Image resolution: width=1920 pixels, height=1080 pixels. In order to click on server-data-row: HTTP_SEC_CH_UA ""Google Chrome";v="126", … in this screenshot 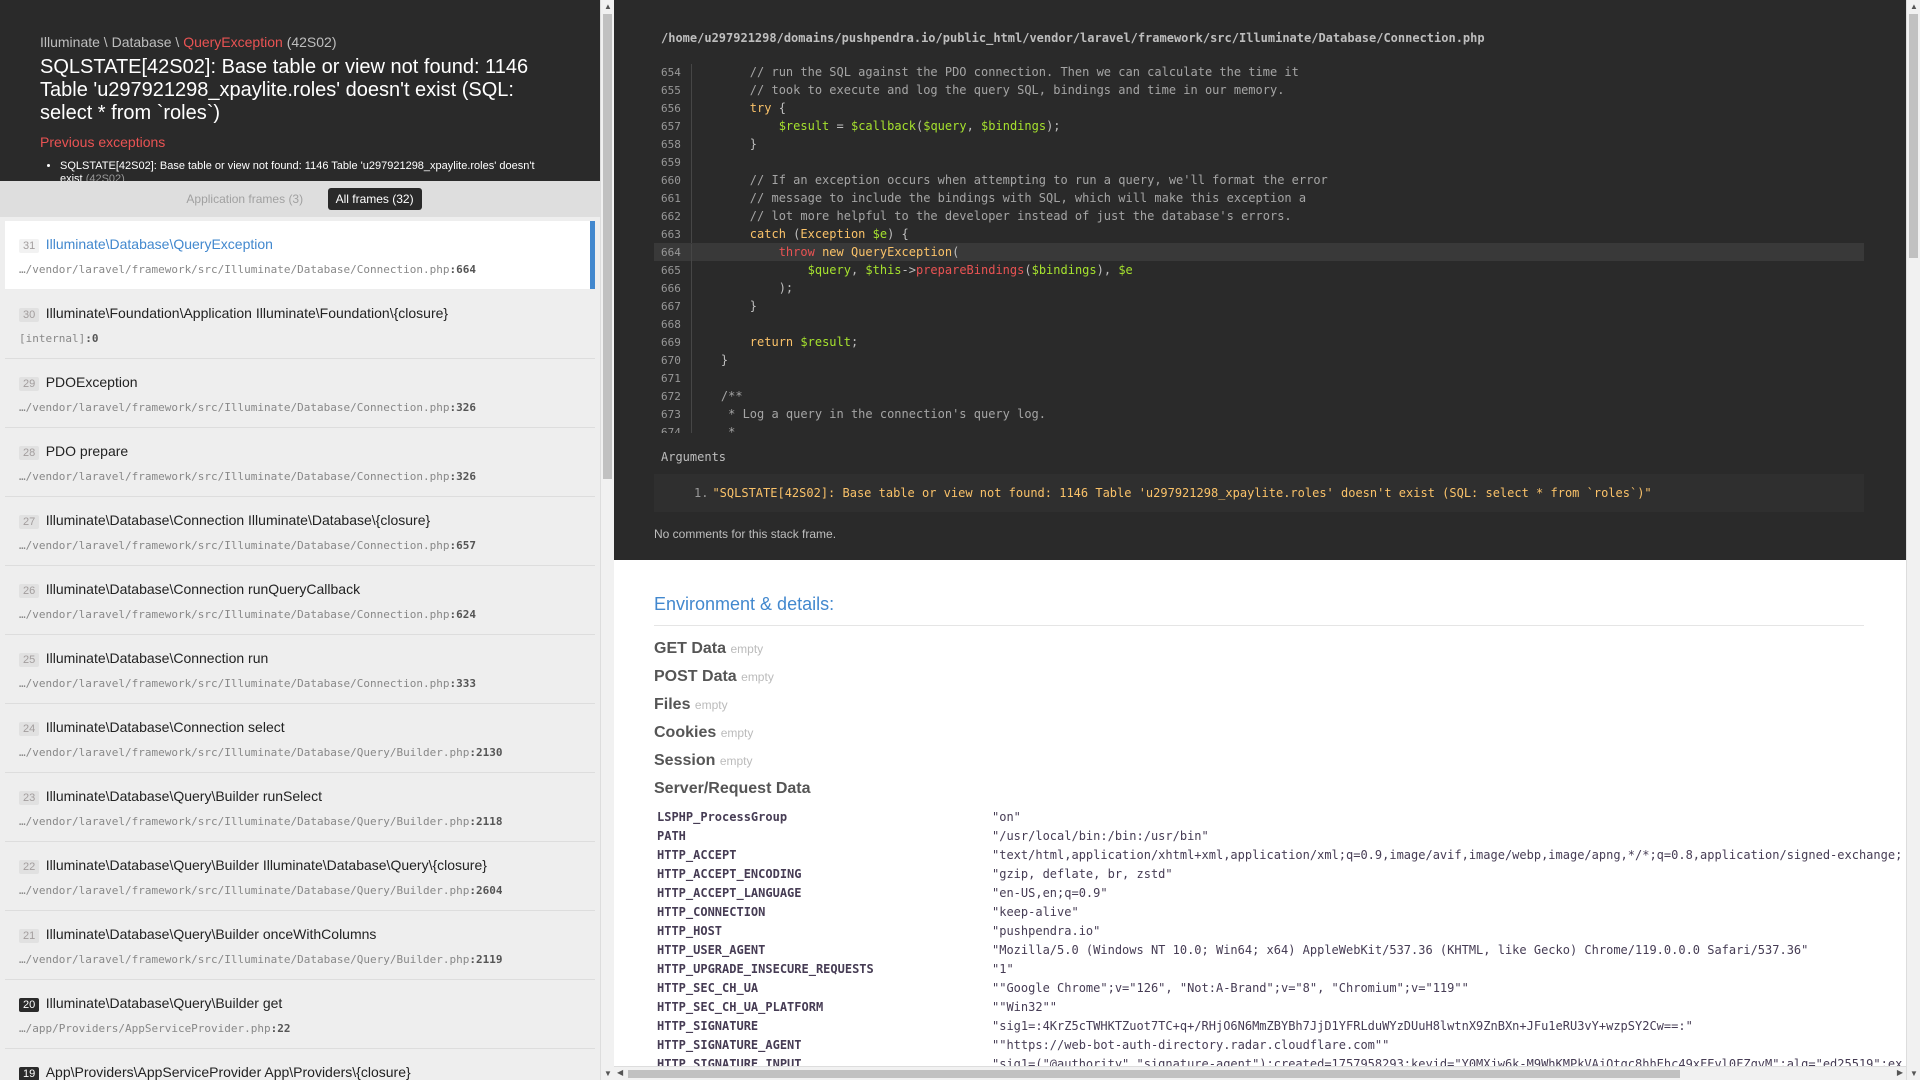, I will do `click(1259, 988)`.